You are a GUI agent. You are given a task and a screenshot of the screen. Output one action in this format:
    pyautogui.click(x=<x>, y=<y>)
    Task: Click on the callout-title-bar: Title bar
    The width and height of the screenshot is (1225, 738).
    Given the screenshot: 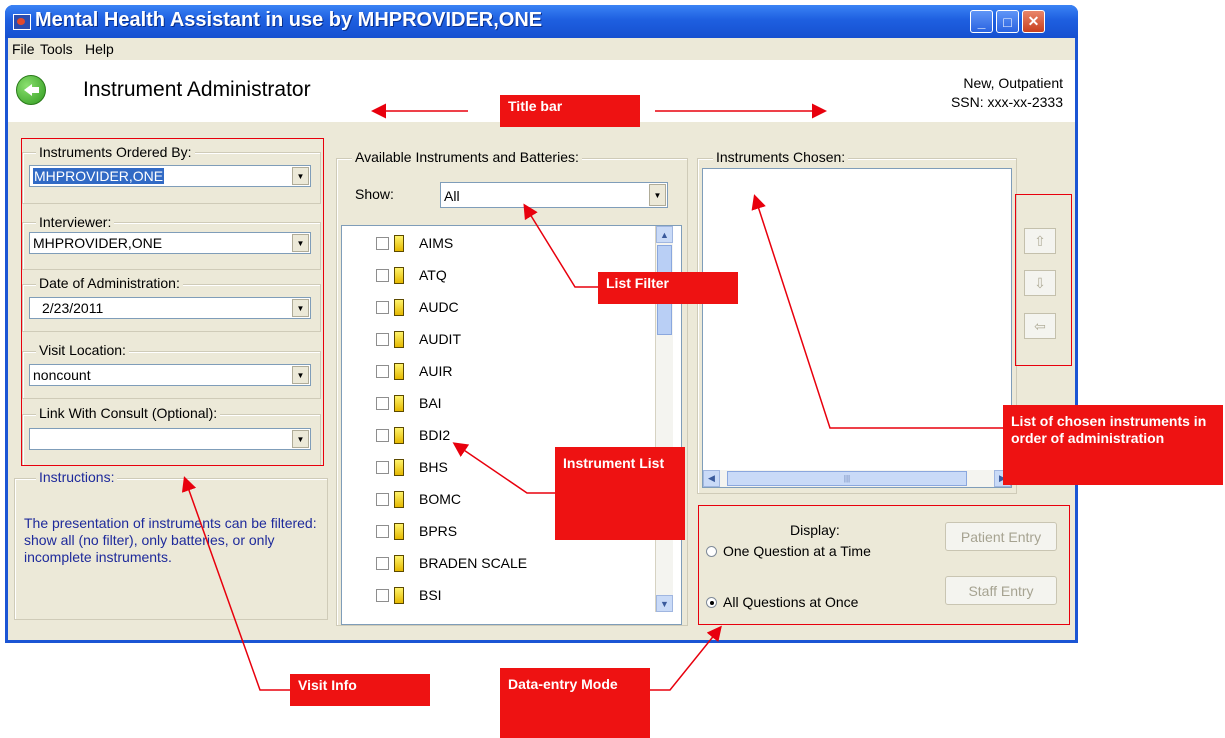 What is the action you would take?
    pyautogui.click(x=570, y=111)
    